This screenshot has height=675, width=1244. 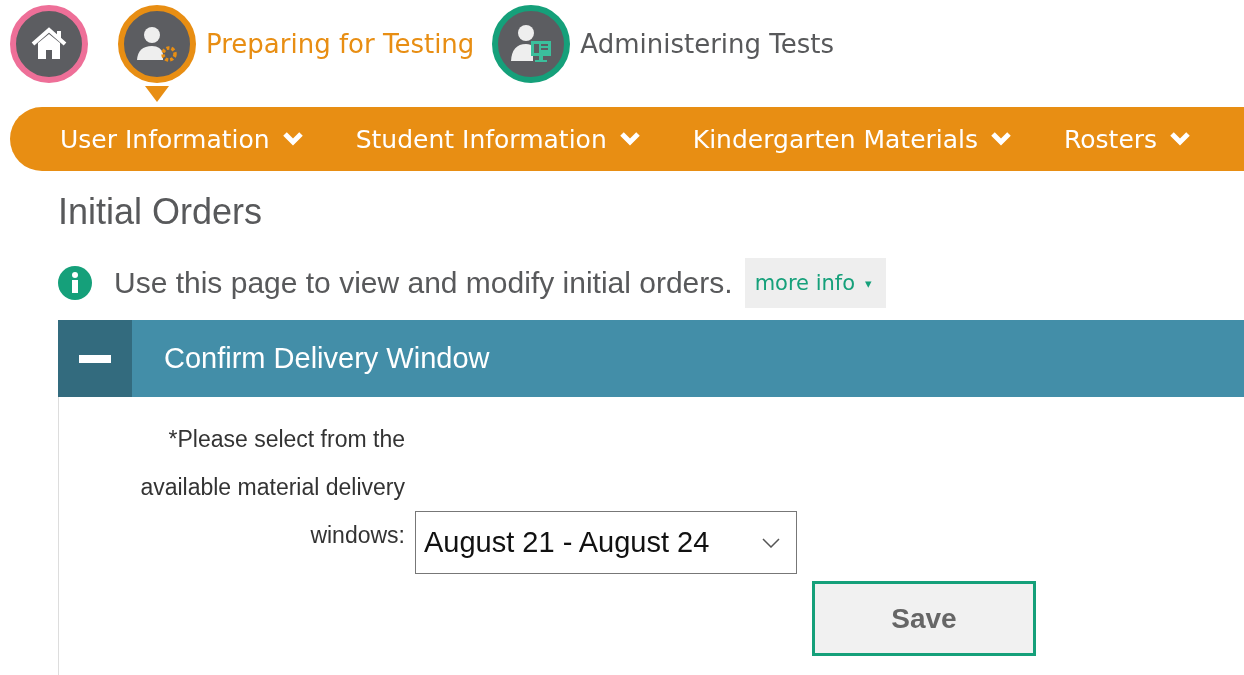 I want to click on save-button: Save, so click(x=924, y=618).